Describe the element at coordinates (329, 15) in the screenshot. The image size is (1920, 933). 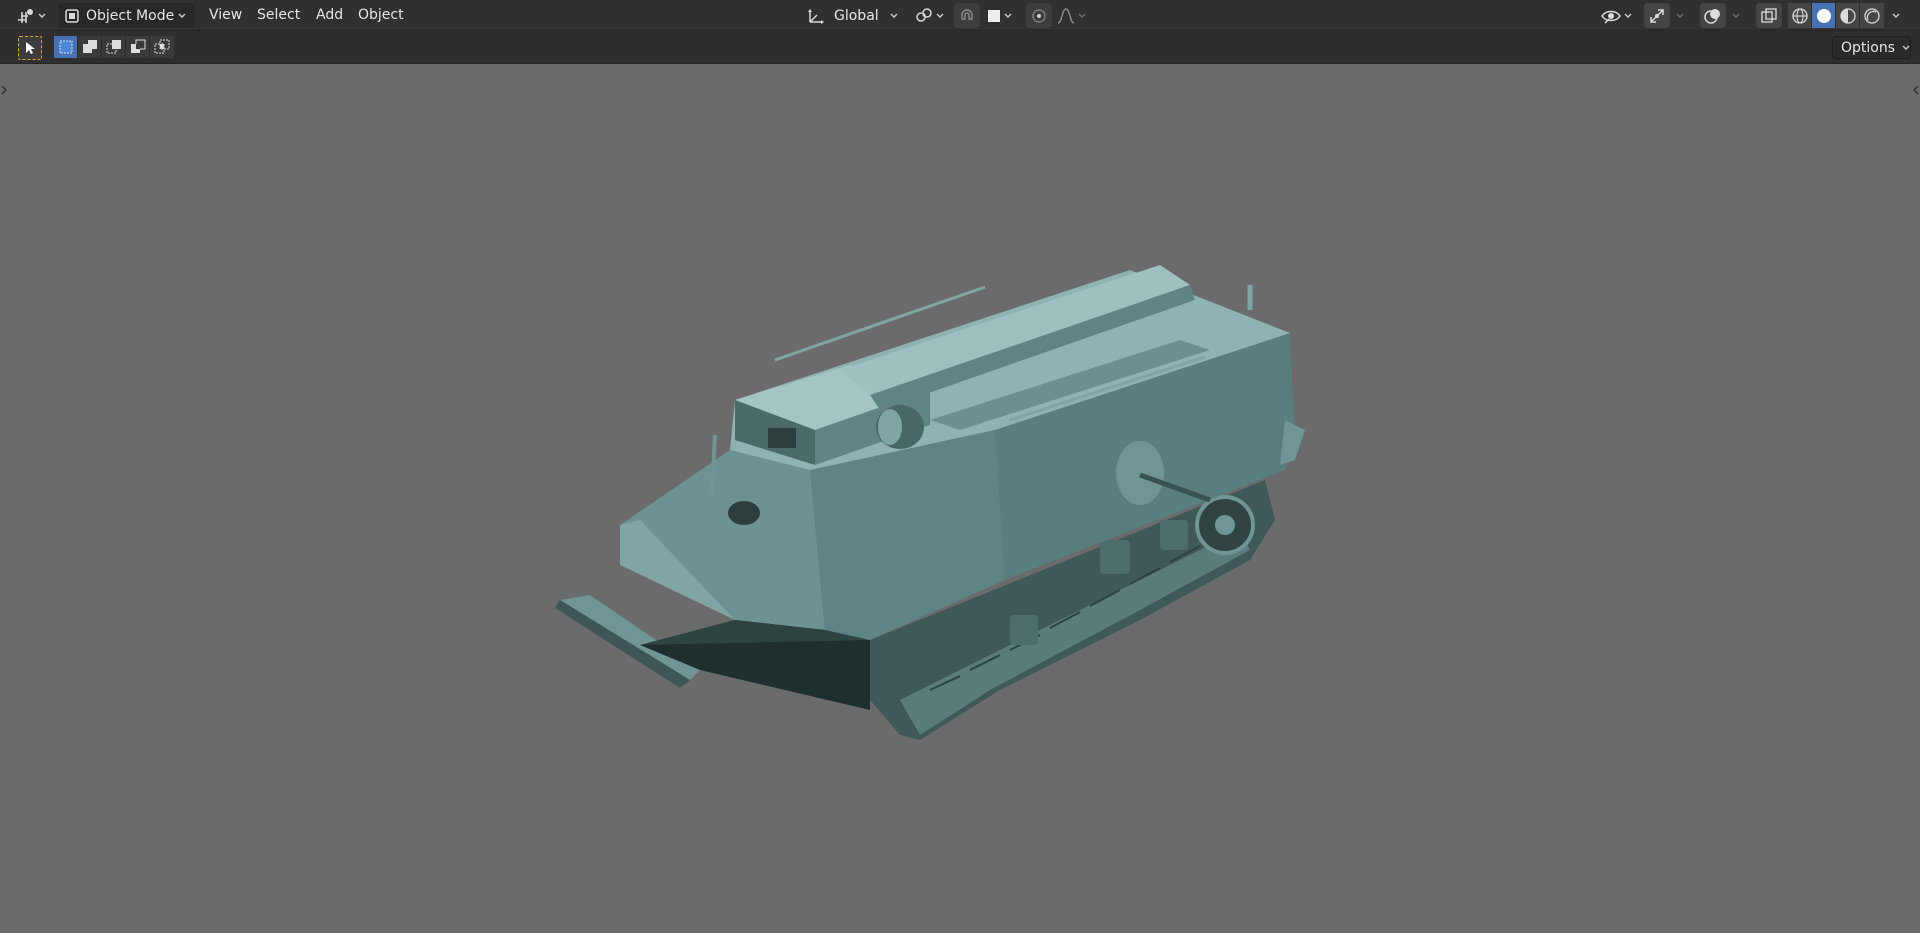
I see `menu-add: Add` at that location.